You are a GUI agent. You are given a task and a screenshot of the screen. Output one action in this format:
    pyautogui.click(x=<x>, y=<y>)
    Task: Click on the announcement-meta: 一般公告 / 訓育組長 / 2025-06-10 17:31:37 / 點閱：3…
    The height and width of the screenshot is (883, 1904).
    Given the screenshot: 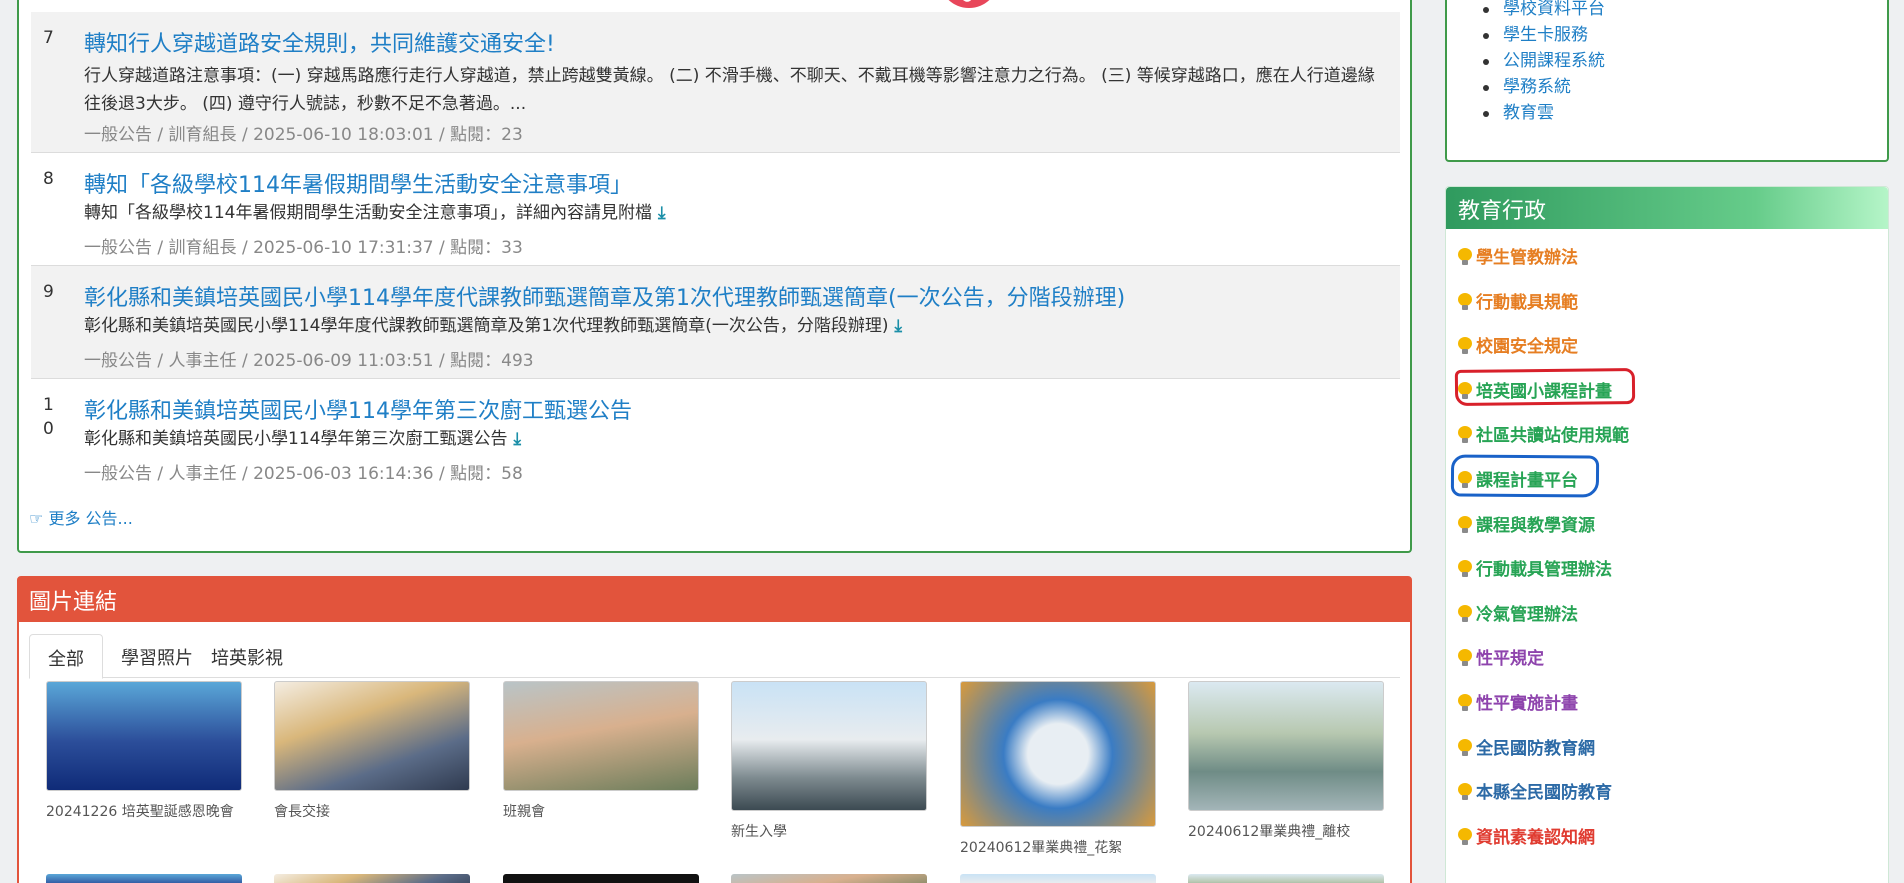 What is the action you would take?
    pyautogui.click(x=303, y=248)
    